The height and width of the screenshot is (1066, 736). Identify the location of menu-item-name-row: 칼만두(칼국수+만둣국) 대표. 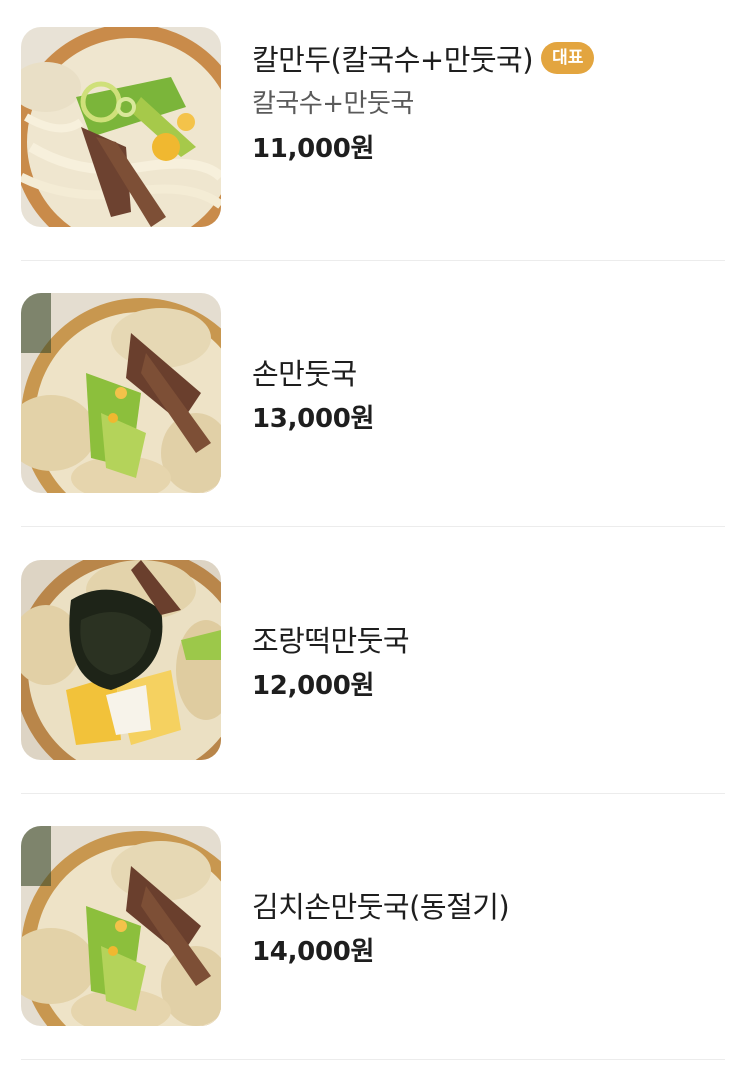
(488, 58).